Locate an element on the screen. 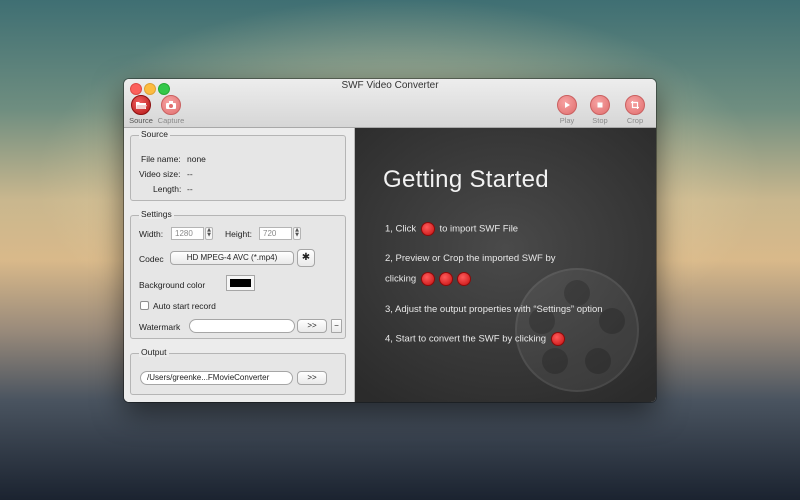 The width and height of the screenshot is (800, 500). step-2-clicking: clicking is located at coordinates (401, 279).